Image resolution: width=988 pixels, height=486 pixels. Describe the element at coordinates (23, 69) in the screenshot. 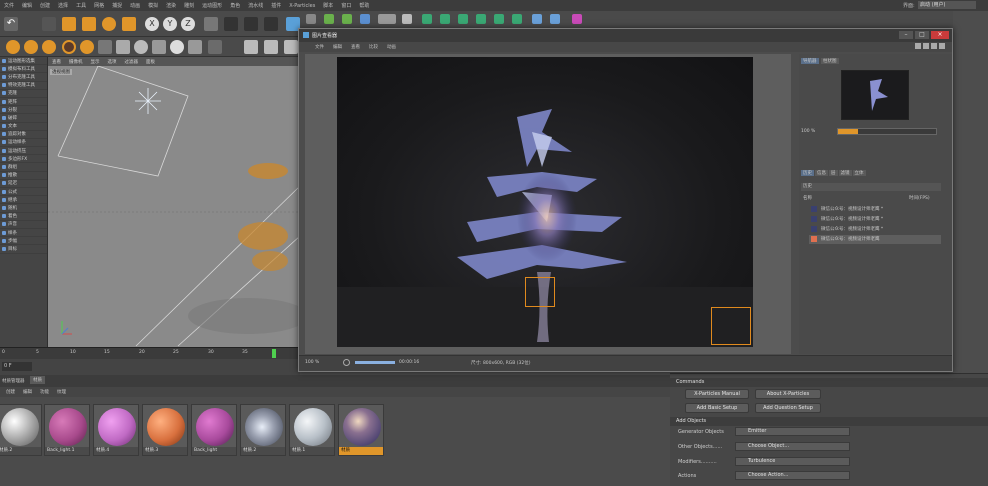

I see `list-item: 模拟布料工具` at that location.